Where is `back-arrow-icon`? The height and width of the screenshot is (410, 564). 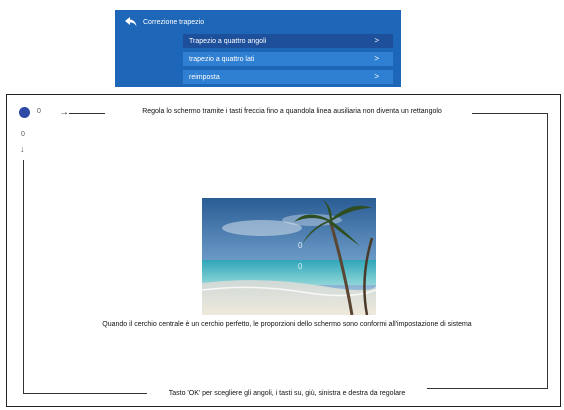
back-arrow-icon is located at coordinates (131, 22).